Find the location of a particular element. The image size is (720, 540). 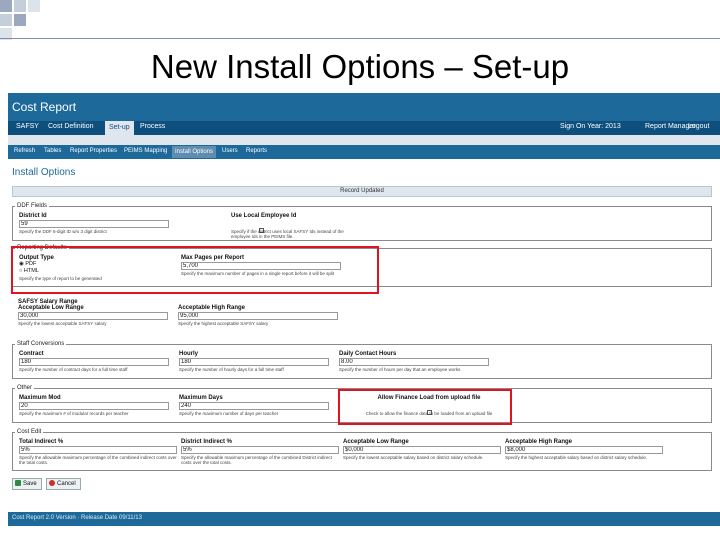

section-other-legend: Other is located at coordinates (25, 388).